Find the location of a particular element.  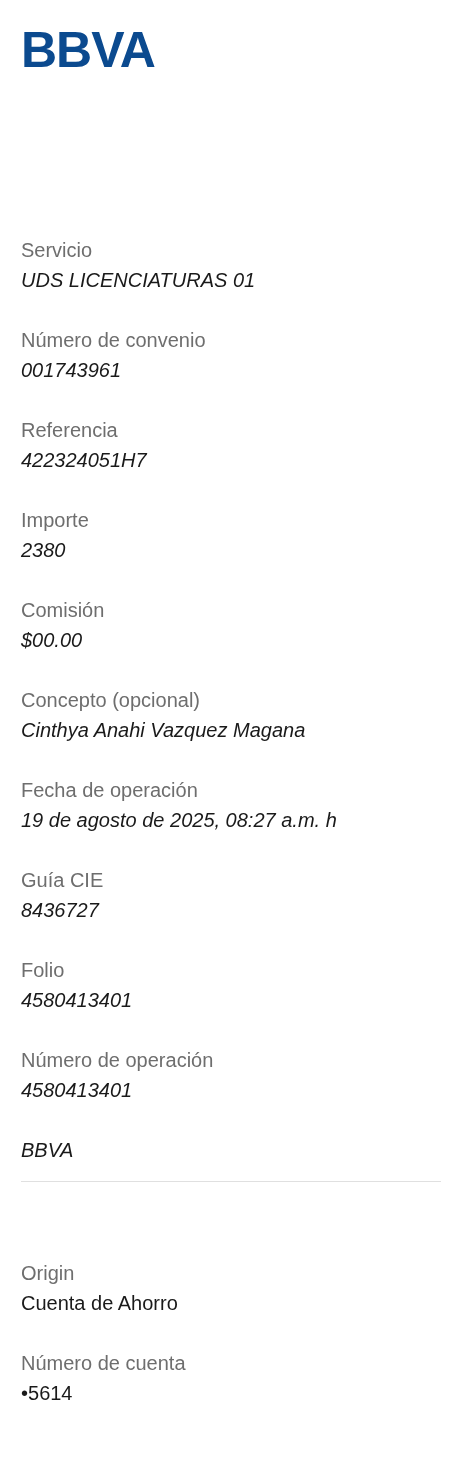

bank-name: BBVA is located at coordinates (48, 1150).